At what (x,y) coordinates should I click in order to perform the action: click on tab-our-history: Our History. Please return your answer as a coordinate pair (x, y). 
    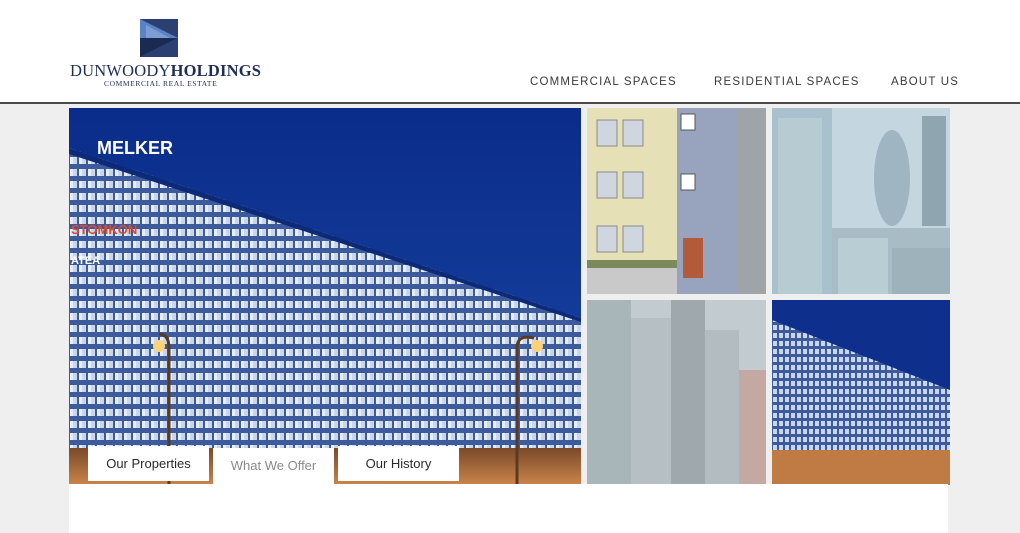
    Looking at the image, I should click on (398, 463).